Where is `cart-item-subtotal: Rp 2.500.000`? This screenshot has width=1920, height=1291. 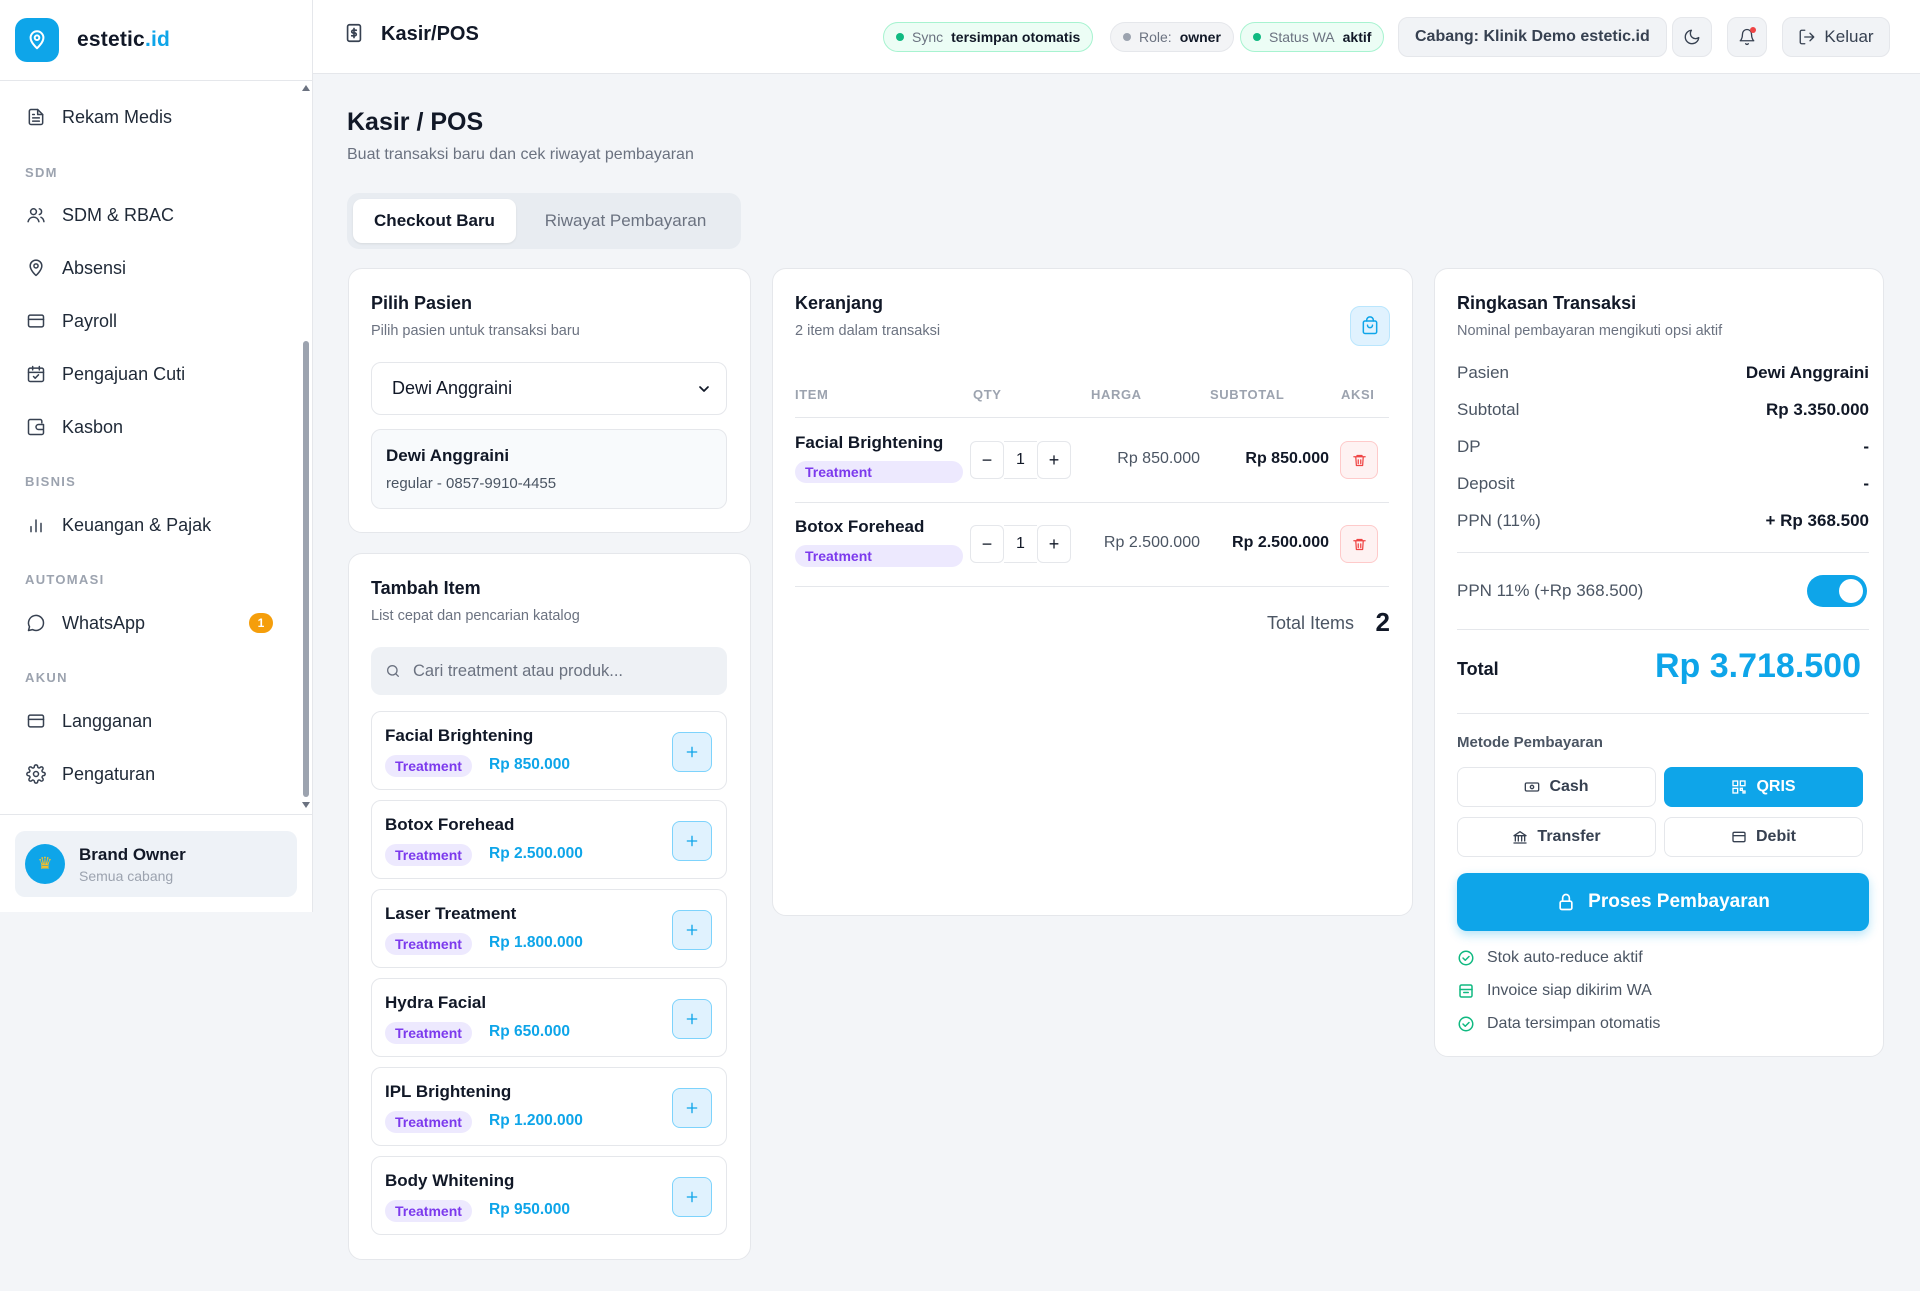
cart-item-subtotal: Rp 2.500.000 is located at coordinates (1280, 542).